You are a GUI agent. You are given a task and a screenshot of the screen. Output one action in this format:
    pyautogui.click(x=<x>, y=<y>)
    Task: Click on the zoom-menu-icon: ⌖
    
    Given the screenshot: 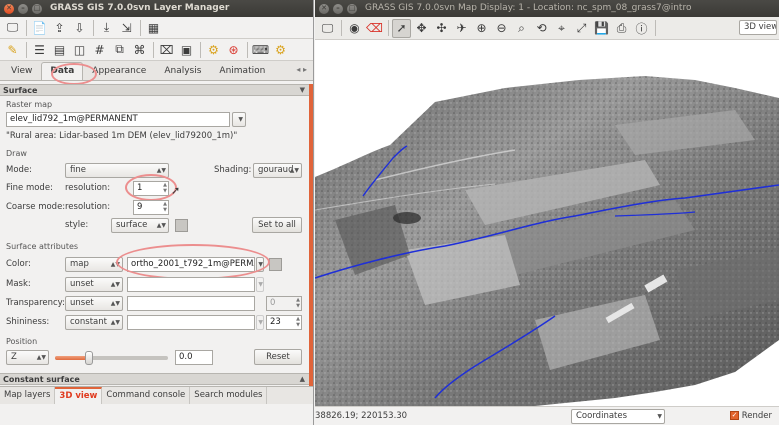 What is the action you would take?
    pyautogui.click(x=561, y=28)
    